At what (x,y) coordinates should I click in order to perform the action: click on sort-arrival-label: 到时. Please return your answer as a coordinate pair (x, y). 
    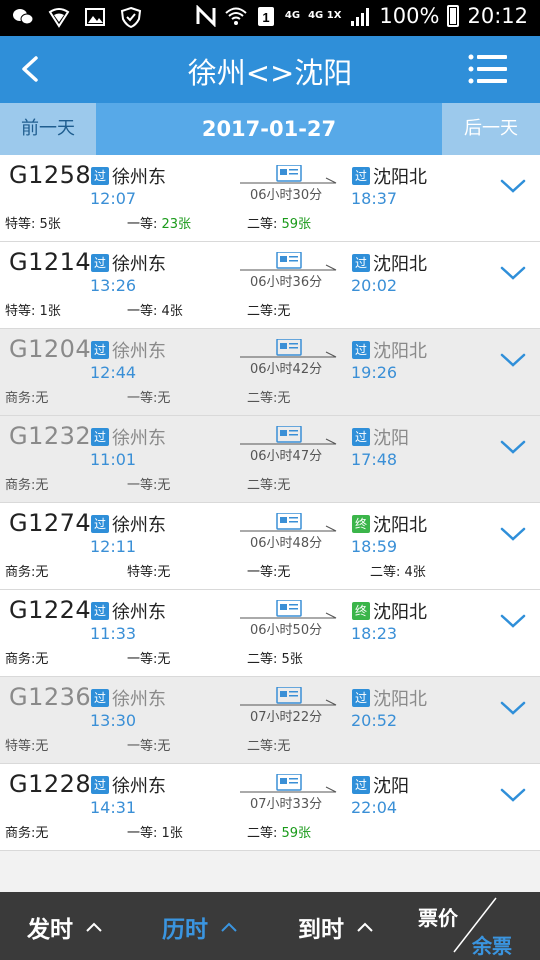
    Looking at the image, I should click on (321, 930).